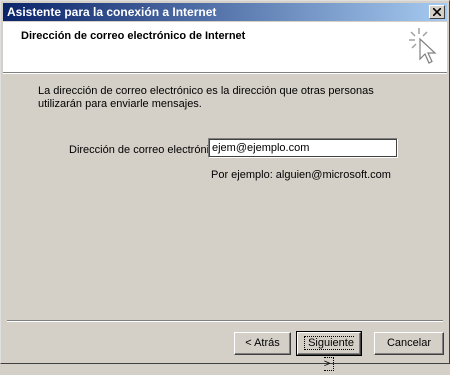 The image size is (450, 375). Describe the element at coordinates (329, 353) in the screenshot. I see `next-button-label: Siguiente >` at that location.